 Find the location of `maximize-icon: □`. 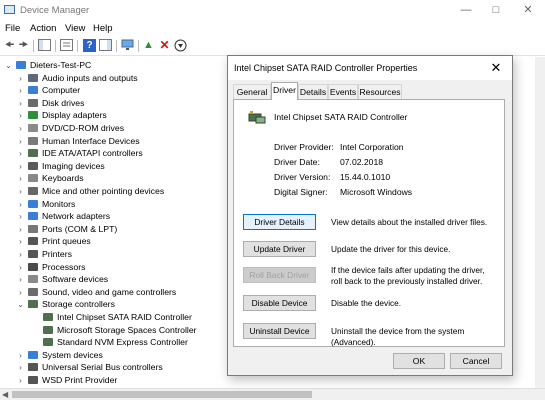

maximize-icon: □ is located at coordinates (496, 10).